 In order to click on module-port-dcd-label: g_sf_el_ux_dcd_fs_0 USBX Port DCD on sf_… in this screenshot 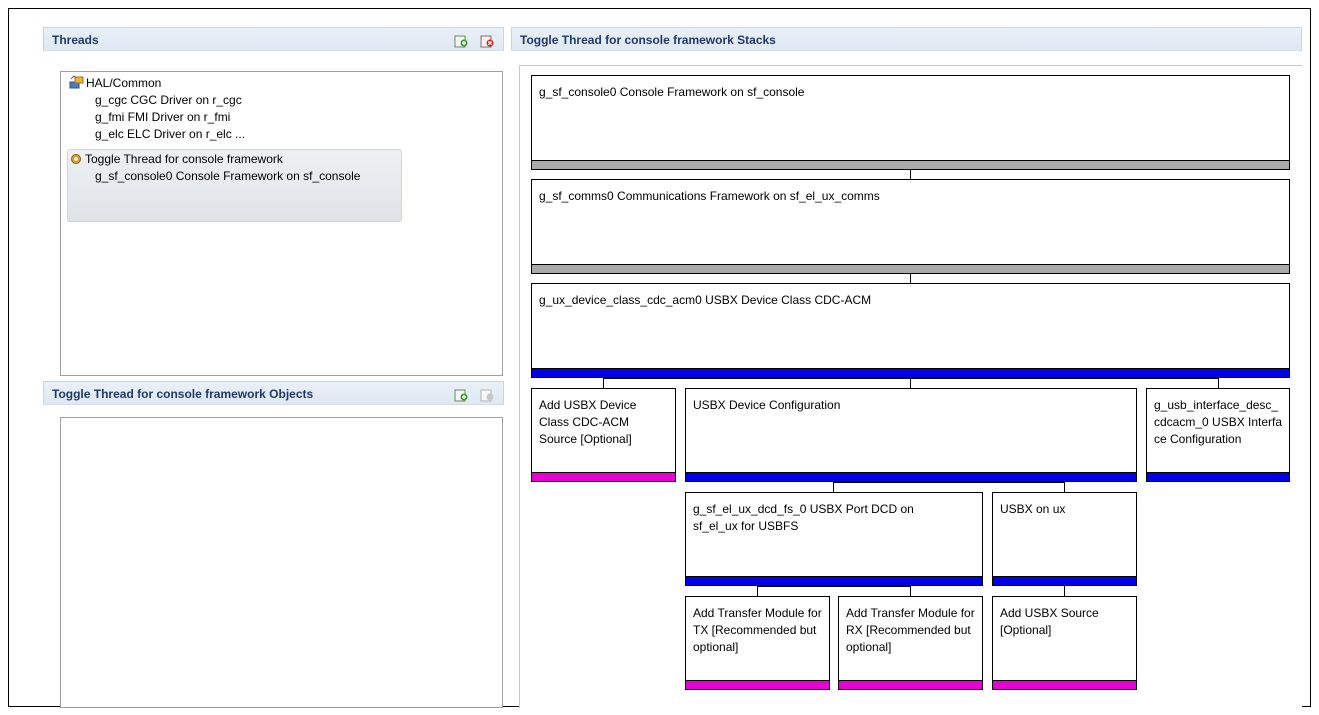, I will do `click(803, 517)`.